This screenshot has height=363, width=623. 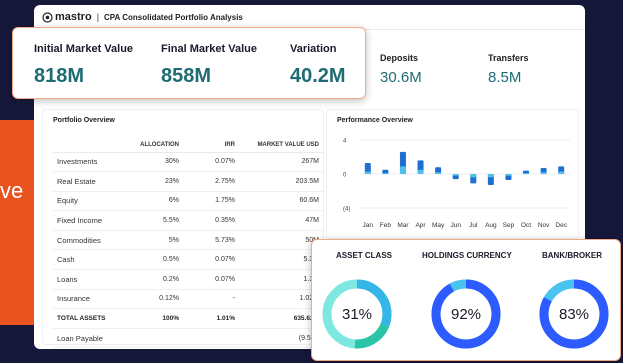 What do you see at coordinates (211, 299) in the screenshot?
I see `table-cell: -` at bounding box center [211, 299].